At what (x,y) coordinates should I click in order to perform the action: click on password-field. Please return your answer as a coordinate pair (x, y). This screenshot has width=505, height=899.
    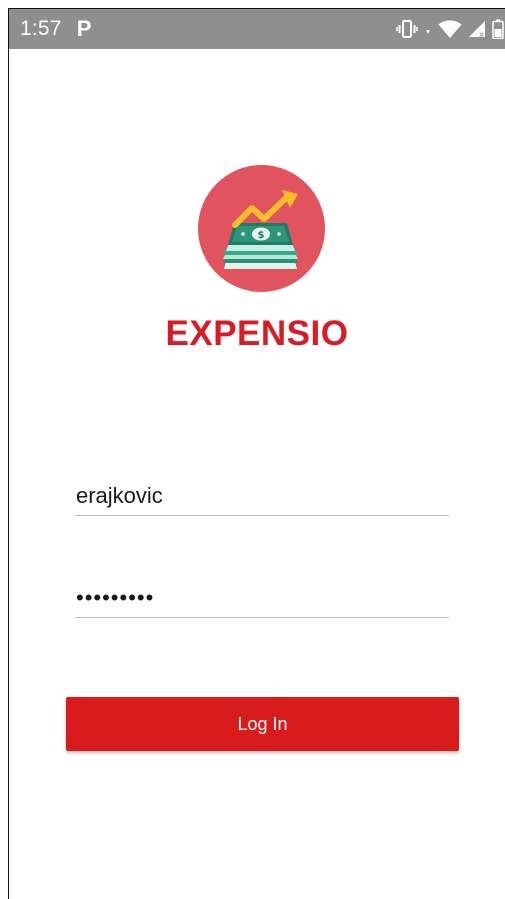
    Looking at the image, I should click on (262, 598).